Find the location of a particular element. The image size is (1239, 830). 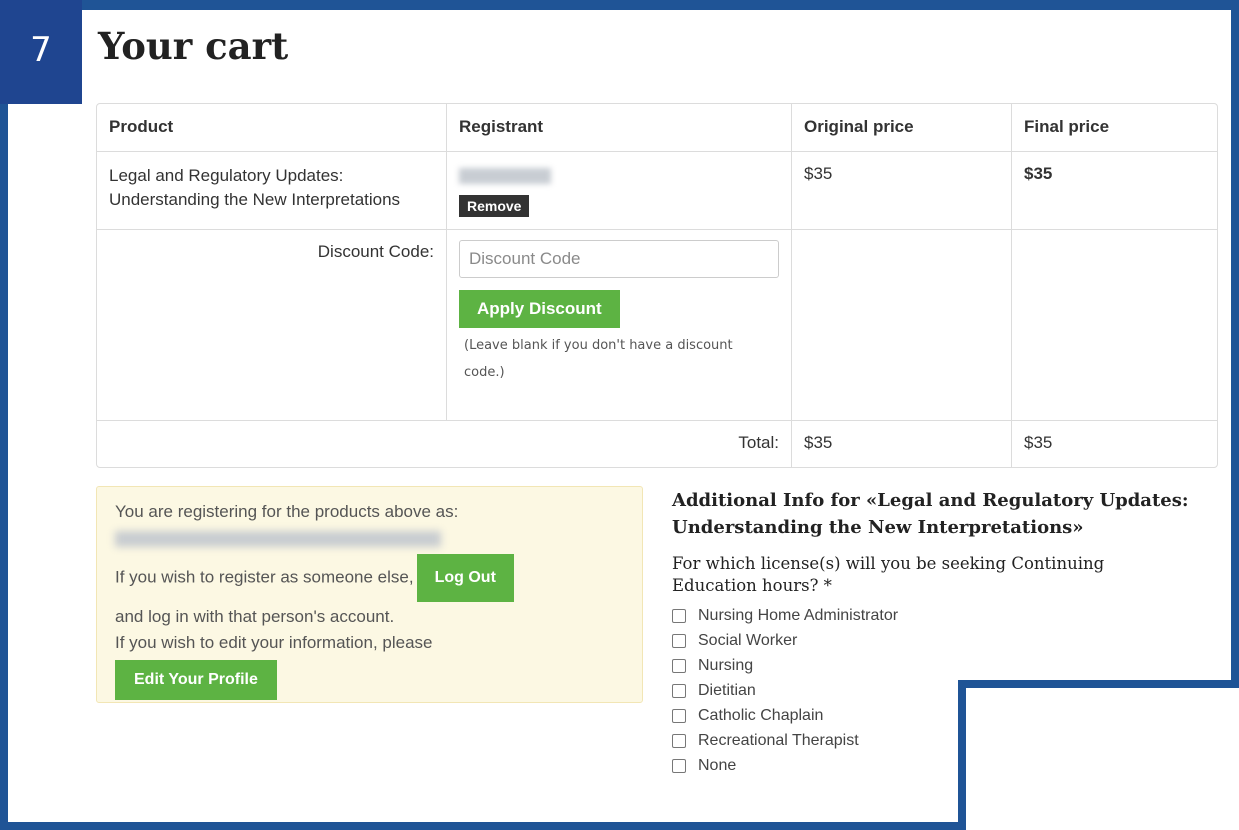

header-final-price: Final price is located at coordinates (1114, 128).